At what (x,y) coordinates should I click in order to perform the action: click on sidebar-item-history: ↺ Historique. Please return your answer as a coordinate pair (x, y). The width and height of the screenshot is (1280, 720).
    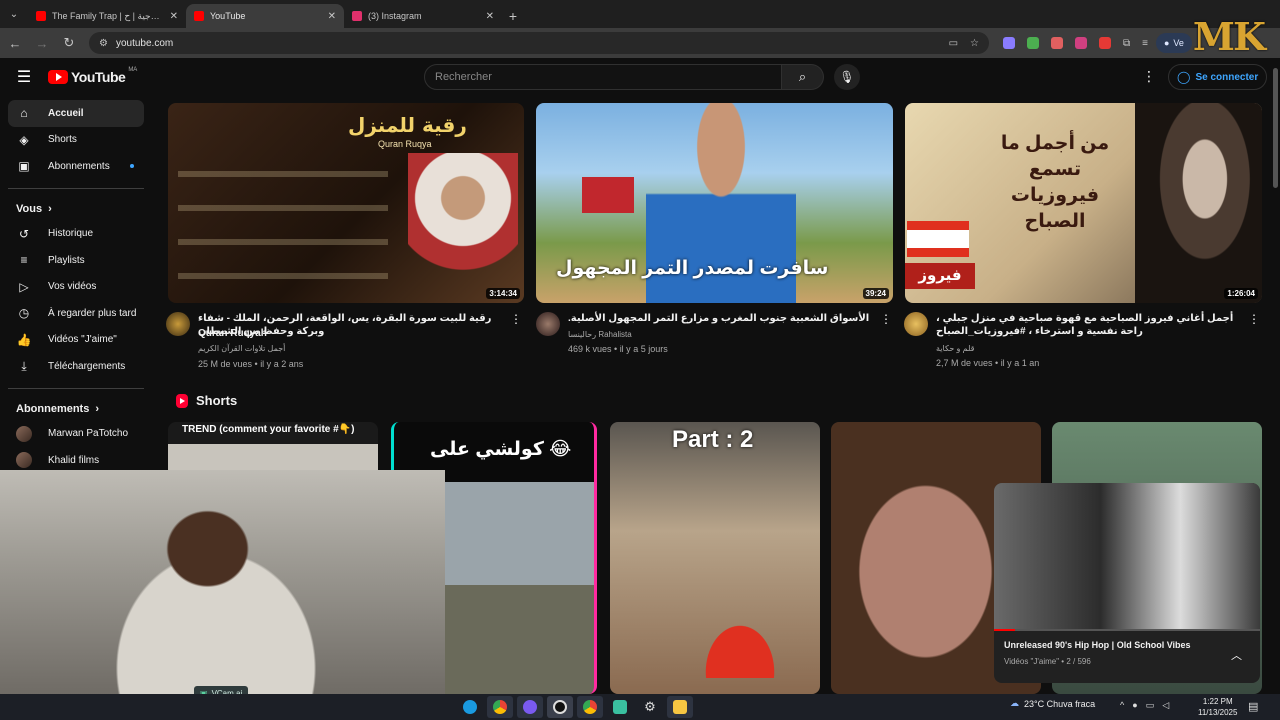
    Looking at the image, I should click on (76, 234).